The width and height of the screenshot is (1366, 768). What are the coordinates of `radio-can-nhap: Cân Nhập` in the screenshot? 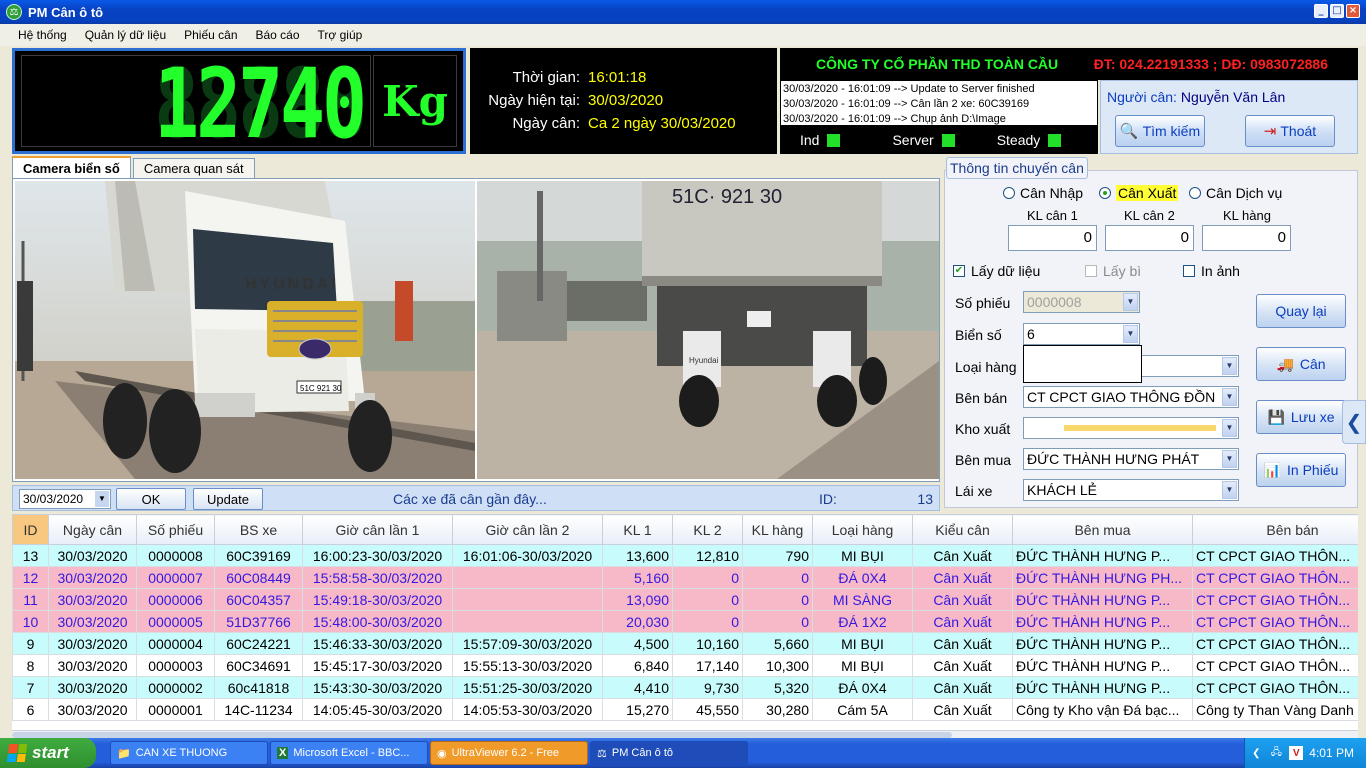 It's located at (1043, 193).